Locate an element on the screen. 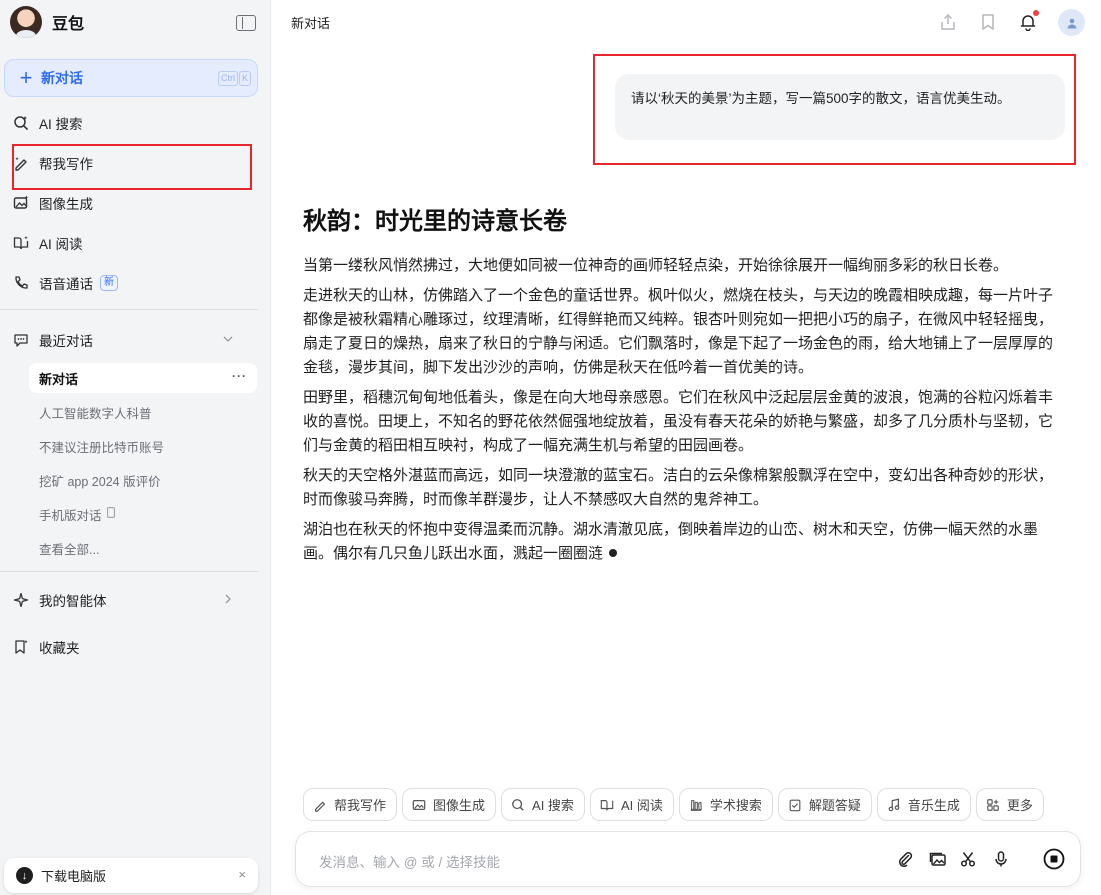  share-icon is located at coordinates (948, 22).